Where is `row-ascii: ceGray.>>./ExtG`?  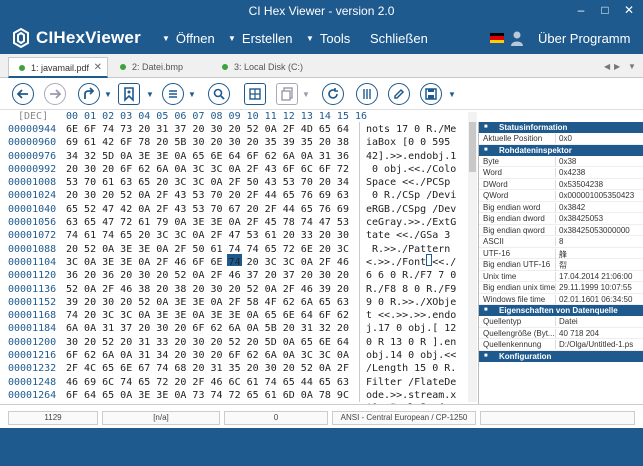 row-ascii: ceGray.>>./ExtG is located at coordinates (411, 222).